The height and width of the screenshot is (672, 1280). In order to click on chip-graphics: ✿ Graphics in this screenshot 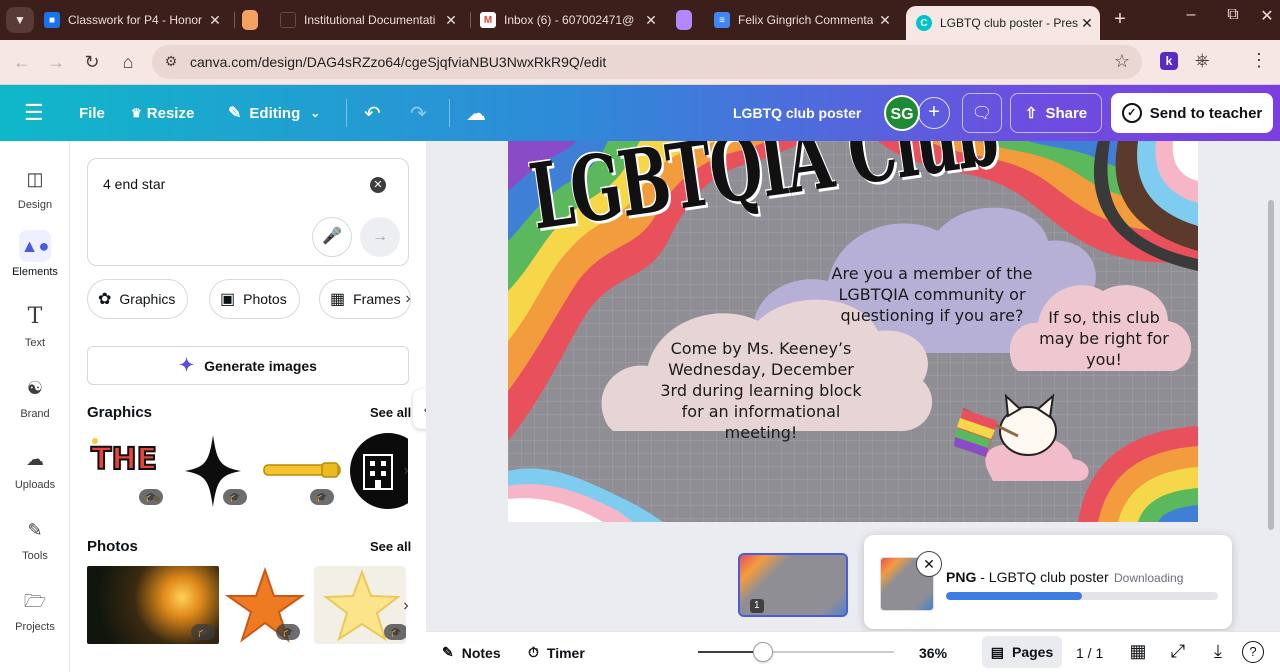, I will do `click(138, 299)`.